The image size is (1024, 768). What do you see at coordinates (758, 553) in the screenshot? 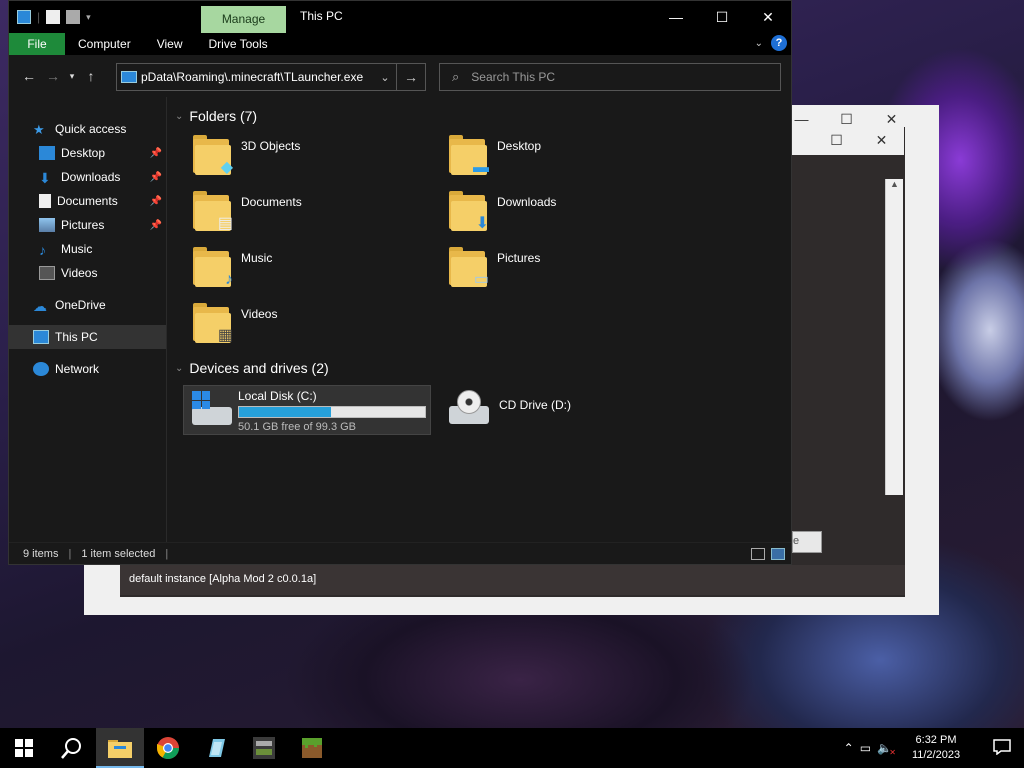
I see `details-view-icon` at bounding box center [758, 553].